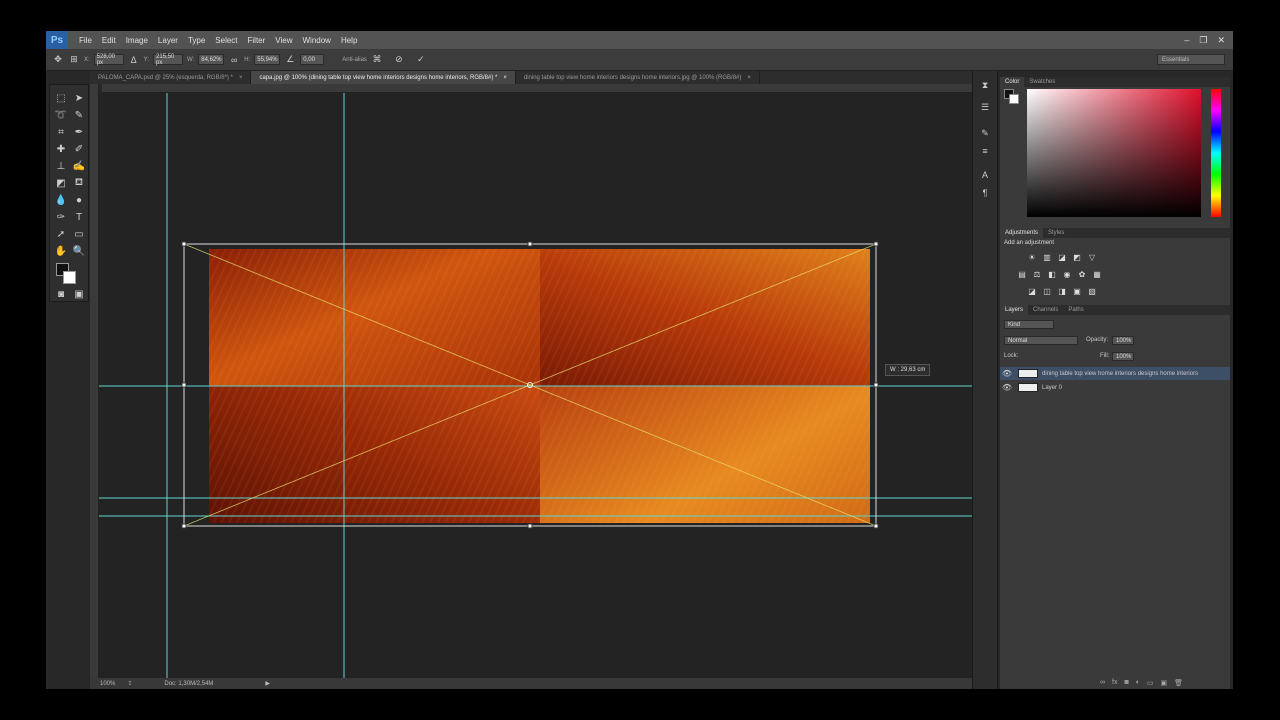 This screenshot has width=1280, height=720. I want to click on screen-mode-icon: ▣, so click(79, 294).